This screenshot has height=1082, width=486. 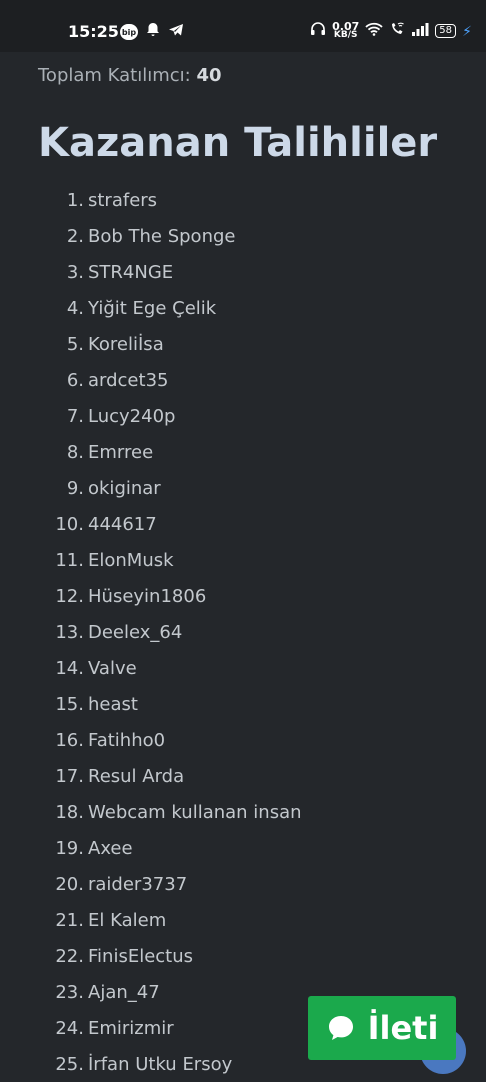 What do you see at coordinates (176, 32) in the screenshot?
I see `telegram-icon` at bounding box center [176, 32].